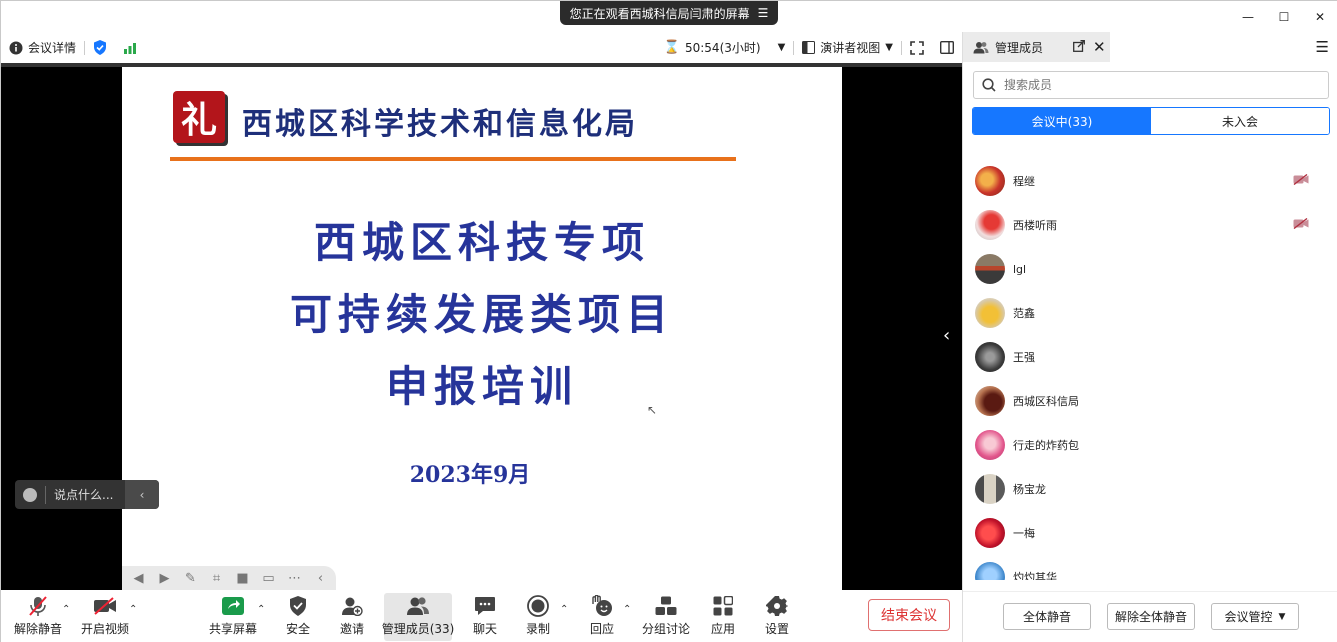 The height and width of the screenshot is (642, 1337). I want to click on mute-all-button: 全体静音, so click(1047, 616).